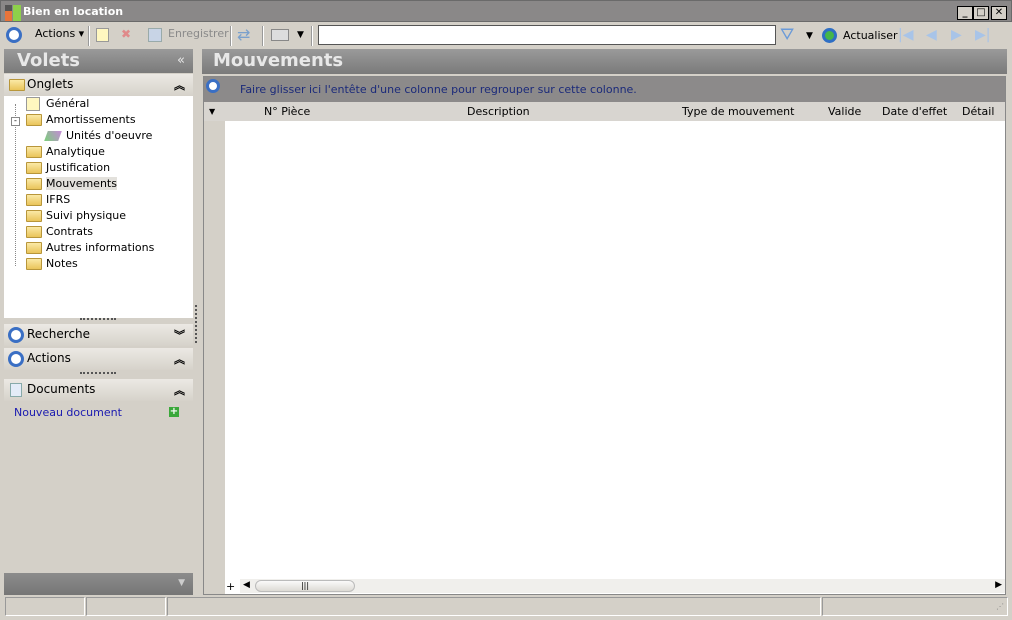 The width and height of the screenshot is (1012, 620). I want to click on scroll-thumb: |||, so click(305, 586).